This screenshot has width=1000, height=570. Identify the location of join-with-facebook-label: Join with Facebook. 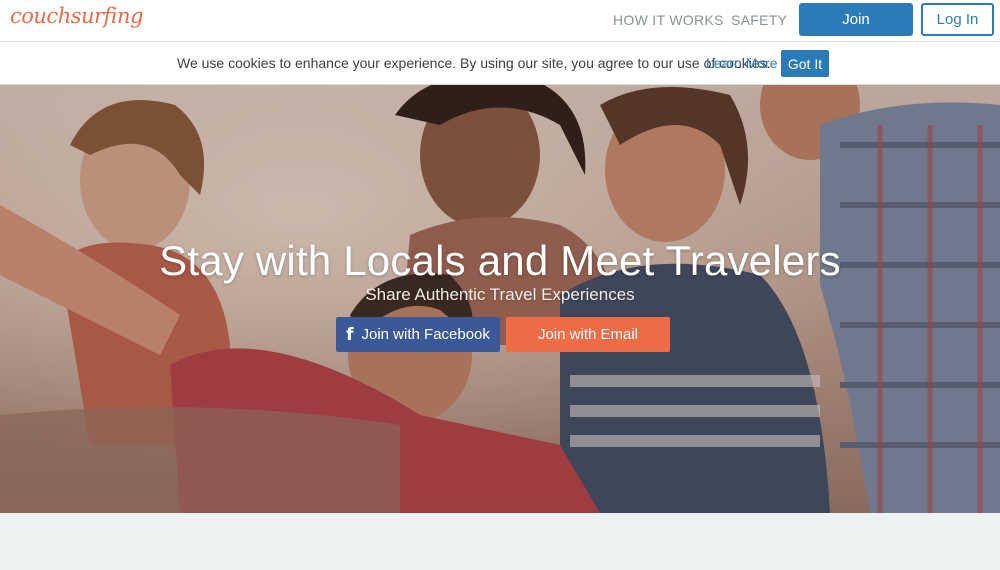
(425, 334).